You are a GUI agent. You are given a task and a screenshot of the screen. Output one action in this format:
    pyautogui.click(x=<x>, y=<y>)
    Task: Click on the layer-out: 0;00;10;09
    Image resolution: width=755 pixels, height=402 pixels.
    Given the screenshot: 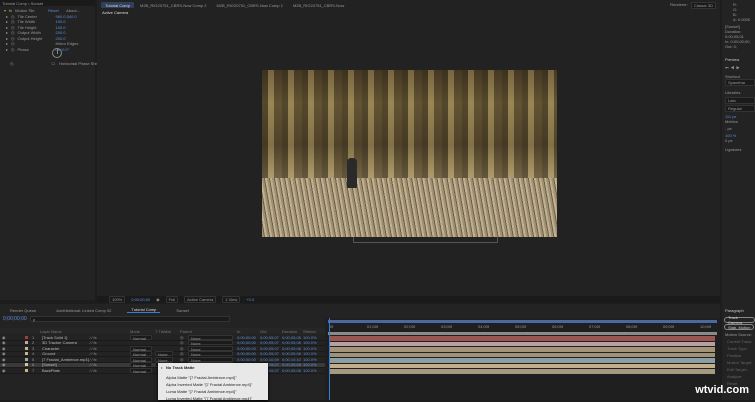 What is the action you would take?
    pyautogui.click(x=269, y=359)
    